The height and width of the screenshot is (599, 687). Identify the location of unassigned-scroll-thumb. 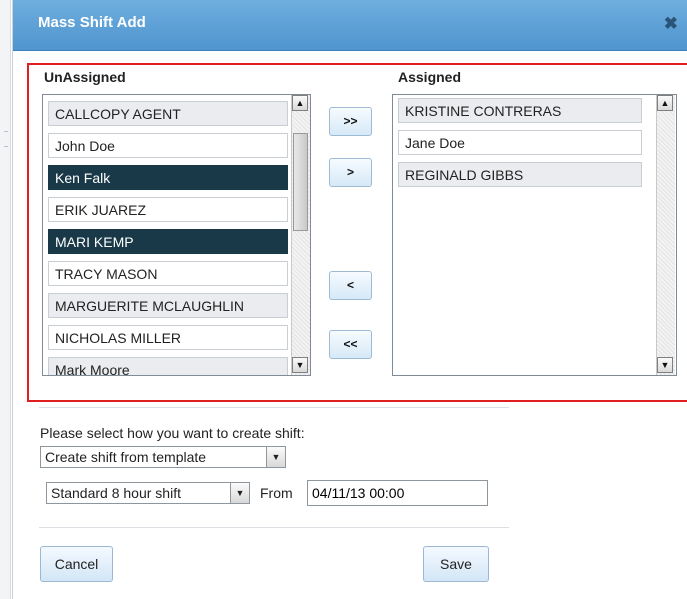
(300, 182).